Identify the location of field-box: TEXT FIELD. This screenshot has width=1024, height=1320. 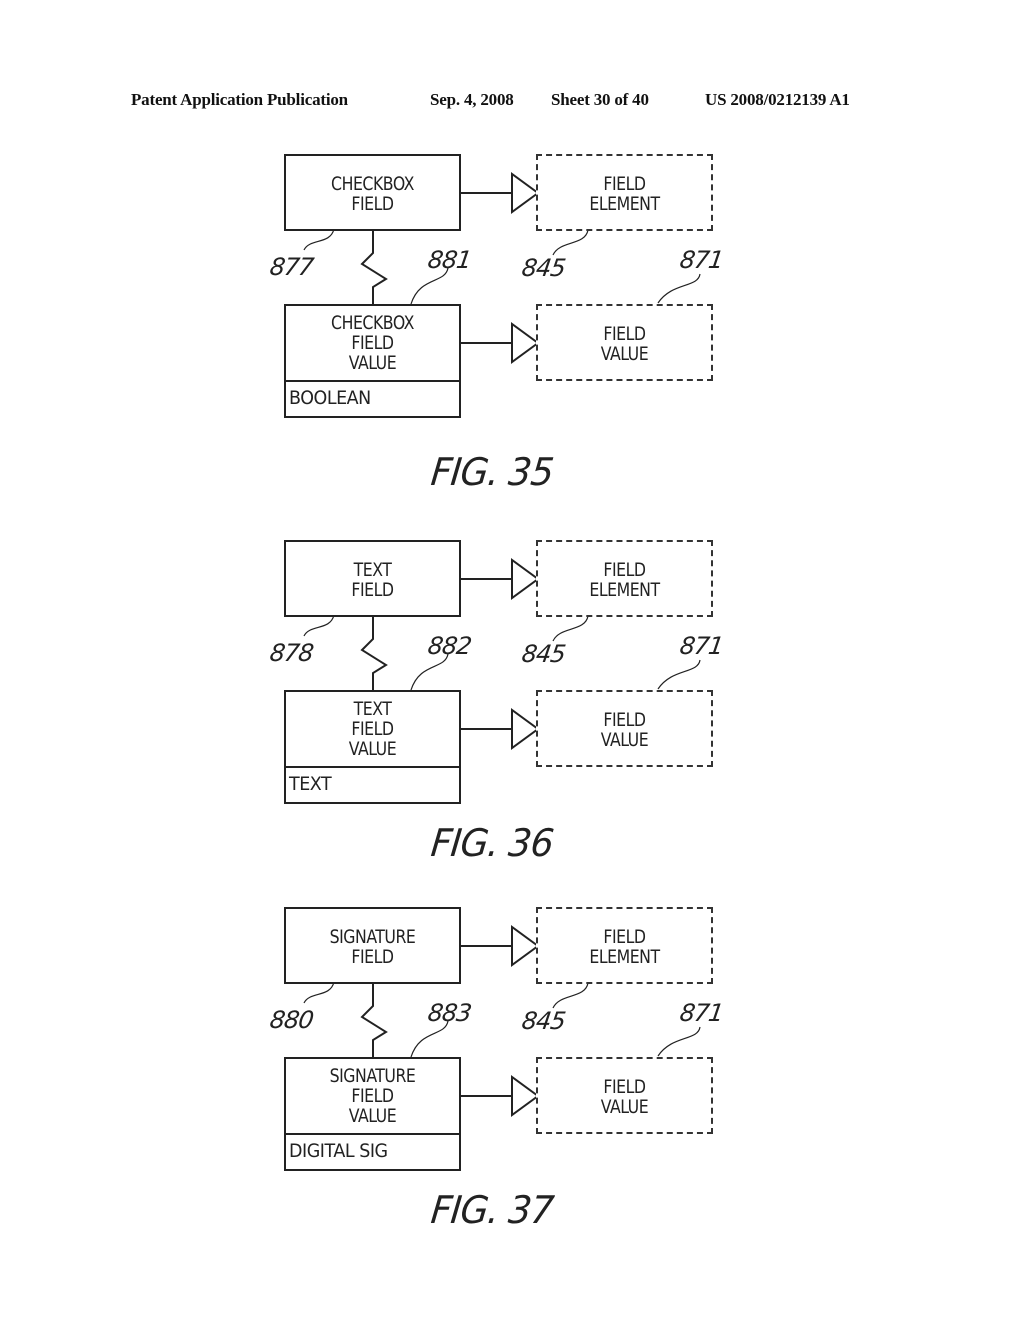
(372, 578).